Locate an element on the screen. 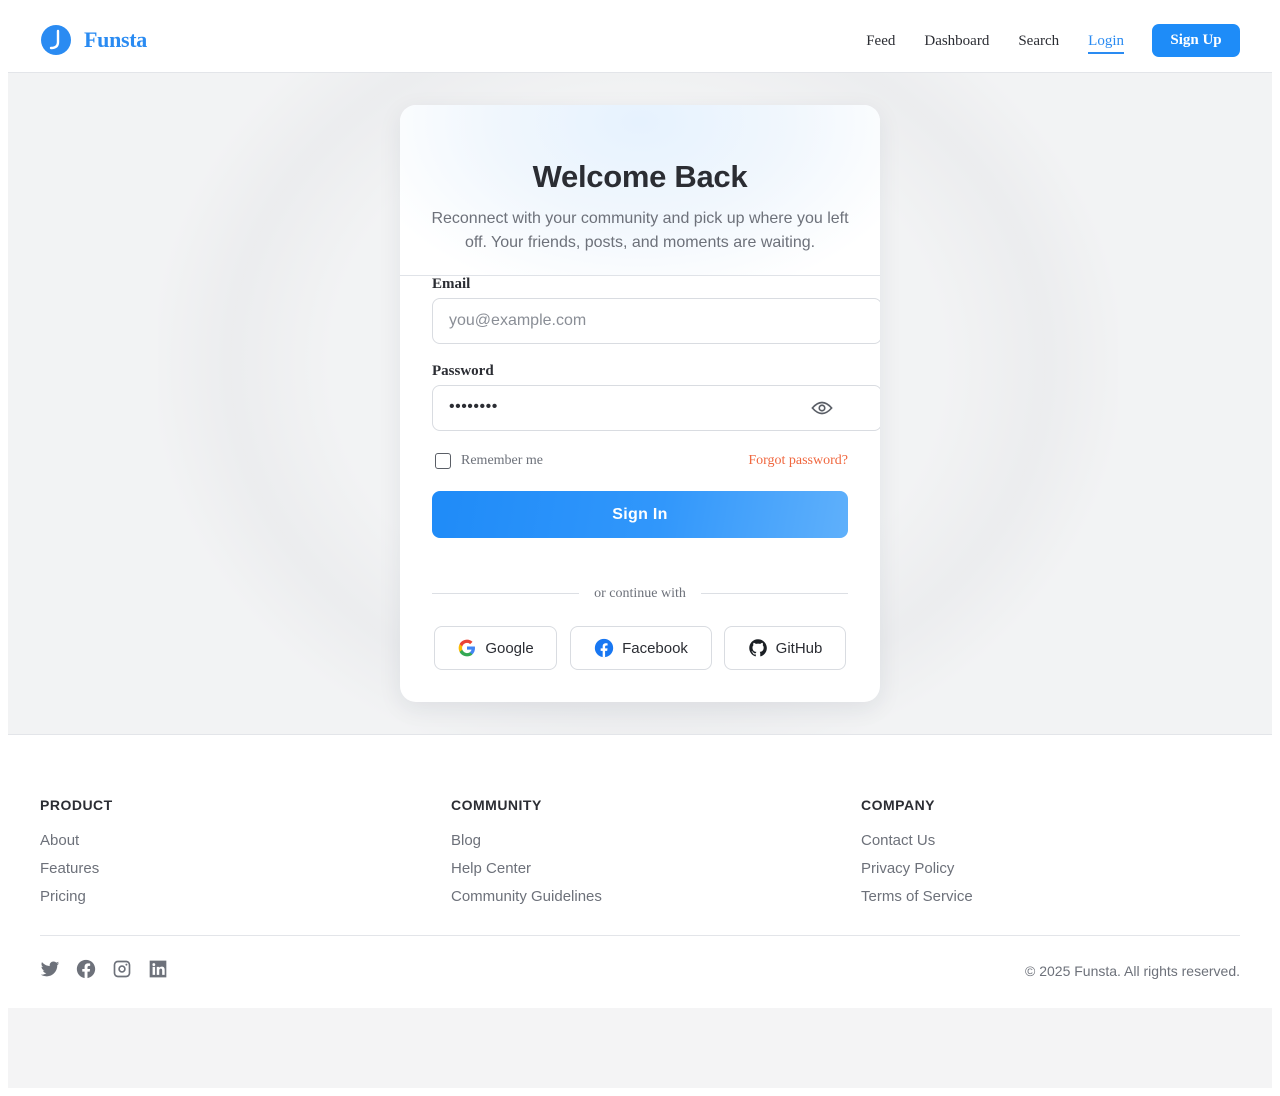 This screenshot has width=1280, height=1096. brand-logo: Funsta is located at coordinates (93, 40).